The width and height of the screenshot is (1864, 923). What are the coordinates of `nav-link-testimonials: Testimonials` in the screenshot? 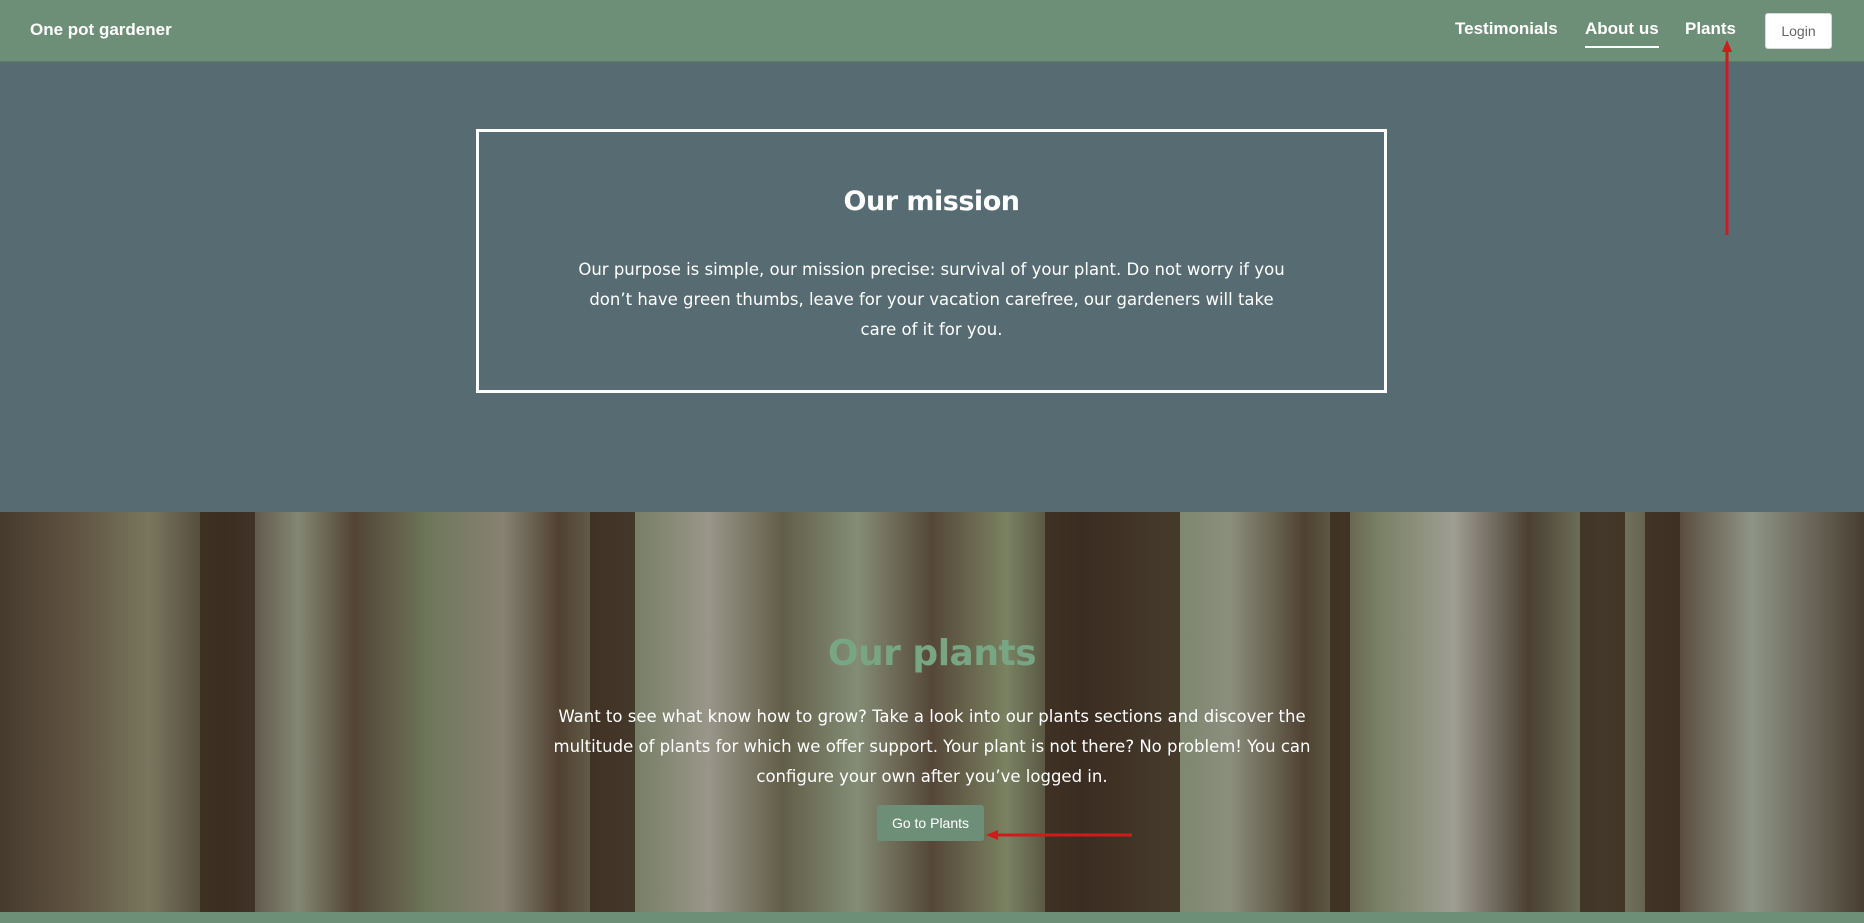 It's located at (1506, 29).